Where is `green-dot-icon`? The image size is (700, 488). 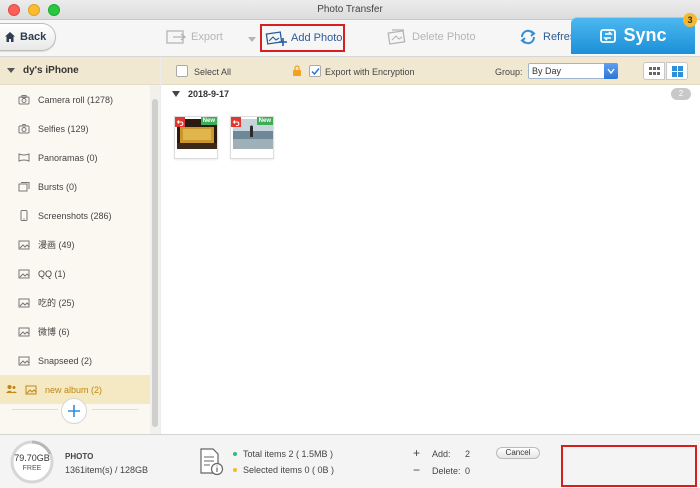
green-dot-icon is located at coordinates (235, 454).